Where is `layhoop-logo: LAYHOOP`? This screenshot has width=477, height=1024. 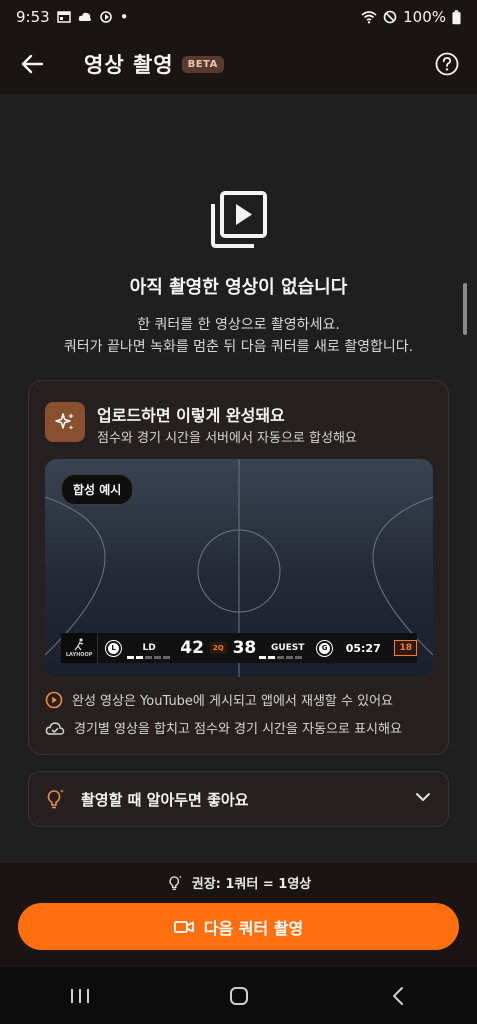
layhoop-logo: LAYHOOP is located at coordinates (80, 648).